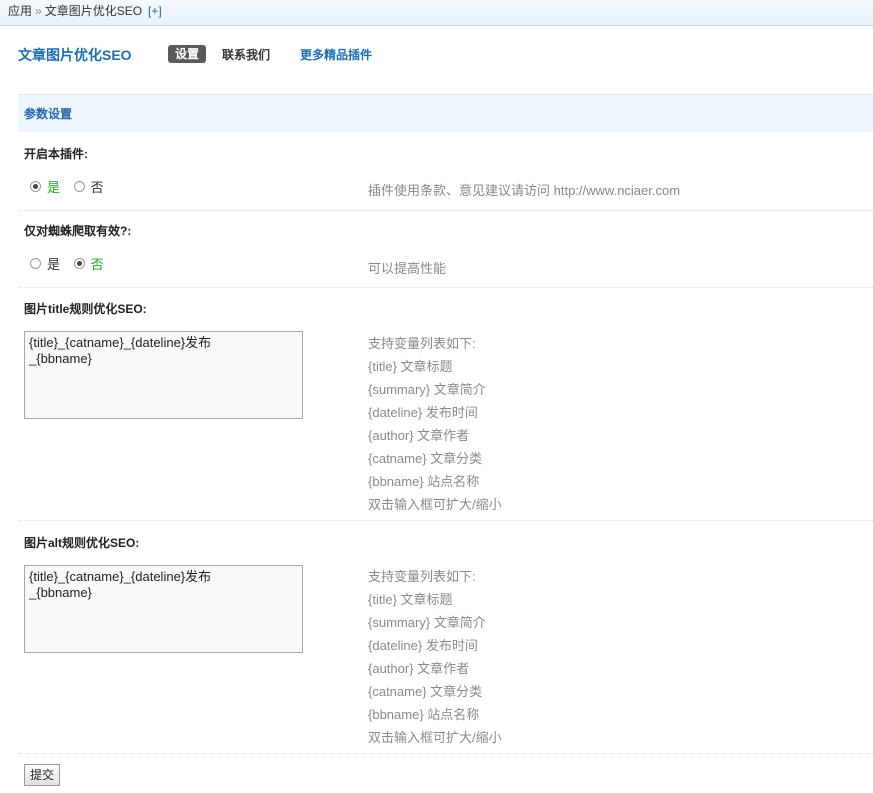 The width and height of the screenshot is (873, 793). Describe the element at coordinates (72, 186) in the screenshot. I see `enable-radio-group: 是 否` at that location.